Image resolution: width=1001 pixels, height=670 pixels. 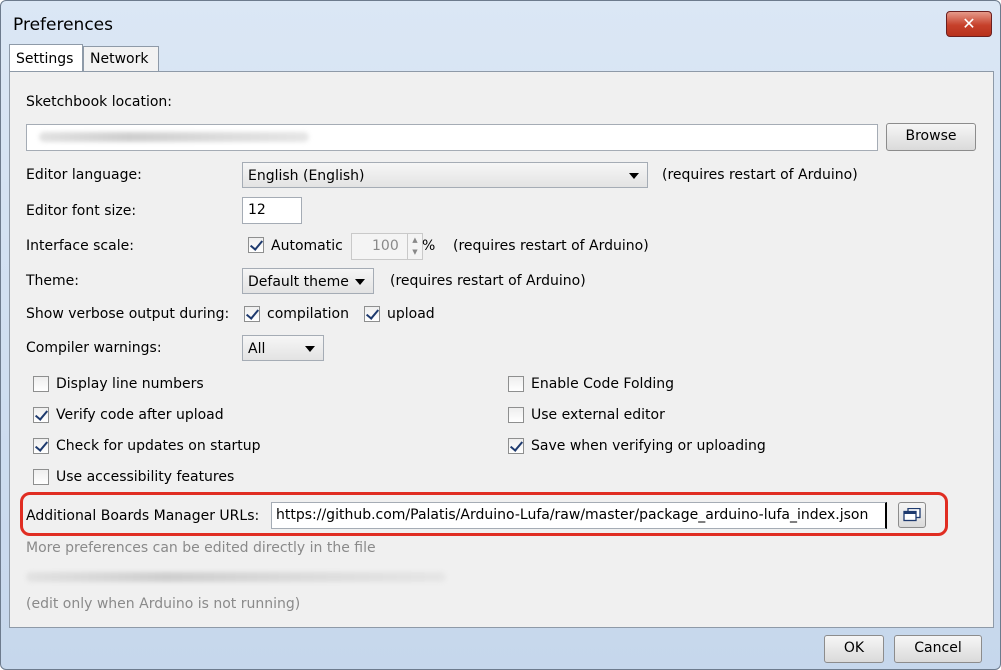 I want to click on verify-after-upload-checkbox, so click(x=41, y=415).